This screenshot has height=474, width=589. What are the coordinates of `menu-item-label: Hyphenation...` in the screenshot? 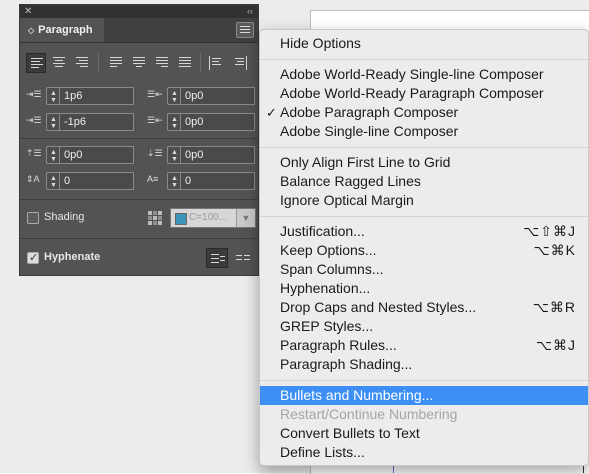 It's located at (325, 288).